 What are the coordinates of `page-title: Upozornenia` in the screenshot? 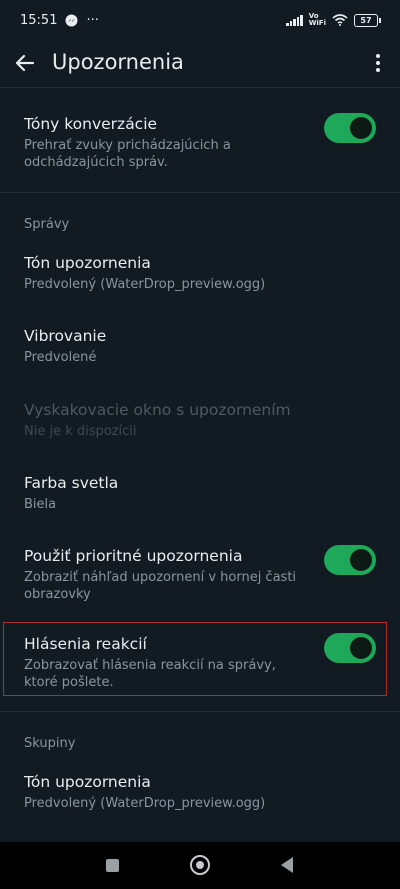 It's located at (118, 62).